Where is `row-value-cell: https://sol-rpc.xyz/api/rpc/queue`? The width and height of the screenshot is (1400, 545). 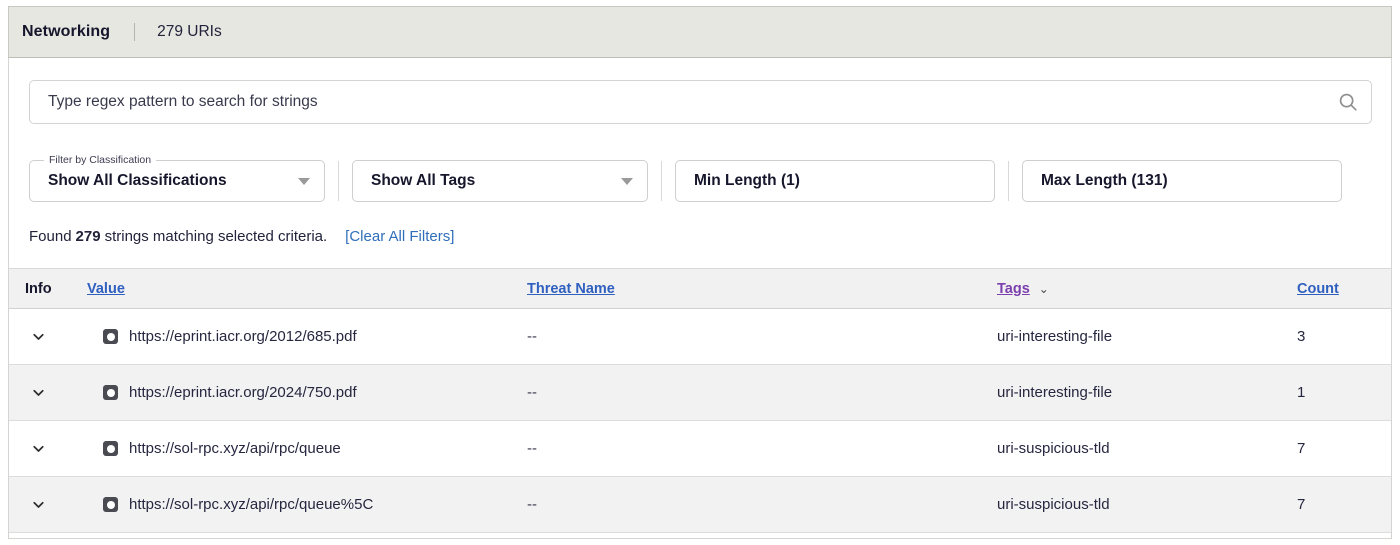 row-value-cell: https://sol-rpc.xyz/api/rpc/queue is located at coordinates (307, 448).